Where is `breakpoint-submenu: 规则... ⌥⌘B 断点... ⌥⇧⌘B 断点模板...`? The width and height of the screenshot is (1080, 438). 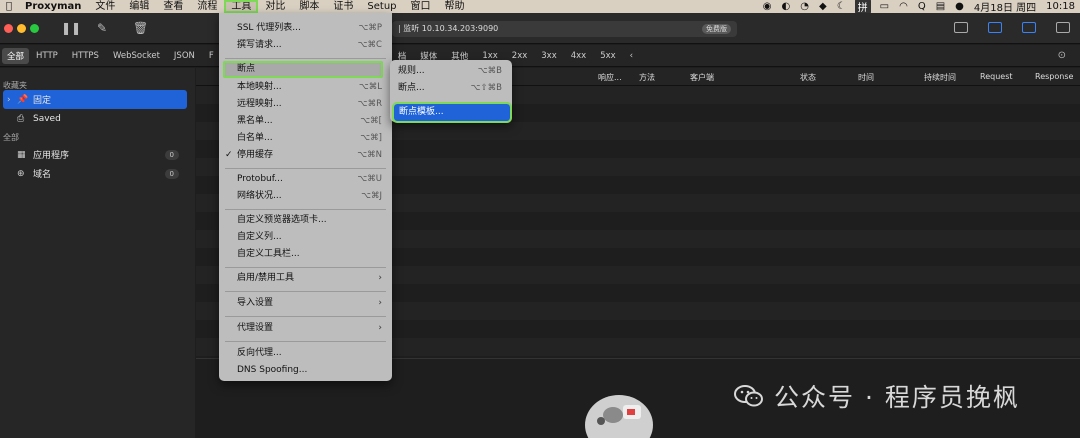 breakpoint-submenu: 规则... ⌥⌘B 断点... ⌥⇧⌘B 断点模板... is located at coordinates (451, 91).